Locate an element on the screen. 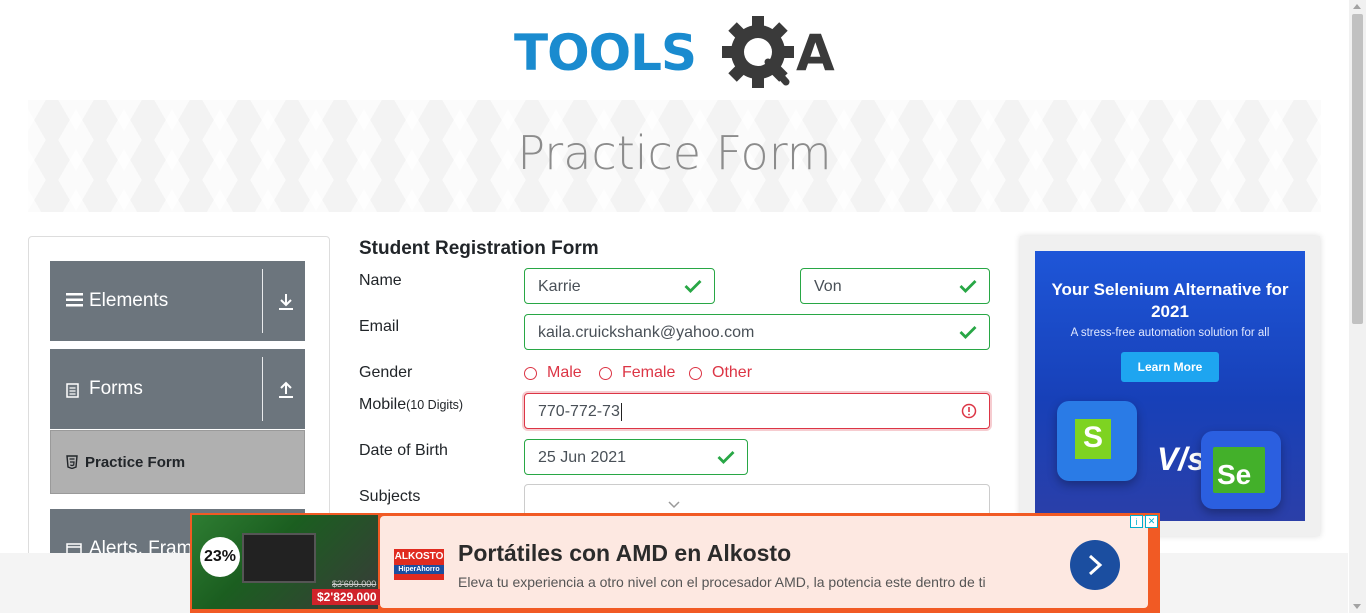 This screenshot has width=1366, height=613. mobile-label: Mobile(10 Digits) is located at coordinates (411, 405).